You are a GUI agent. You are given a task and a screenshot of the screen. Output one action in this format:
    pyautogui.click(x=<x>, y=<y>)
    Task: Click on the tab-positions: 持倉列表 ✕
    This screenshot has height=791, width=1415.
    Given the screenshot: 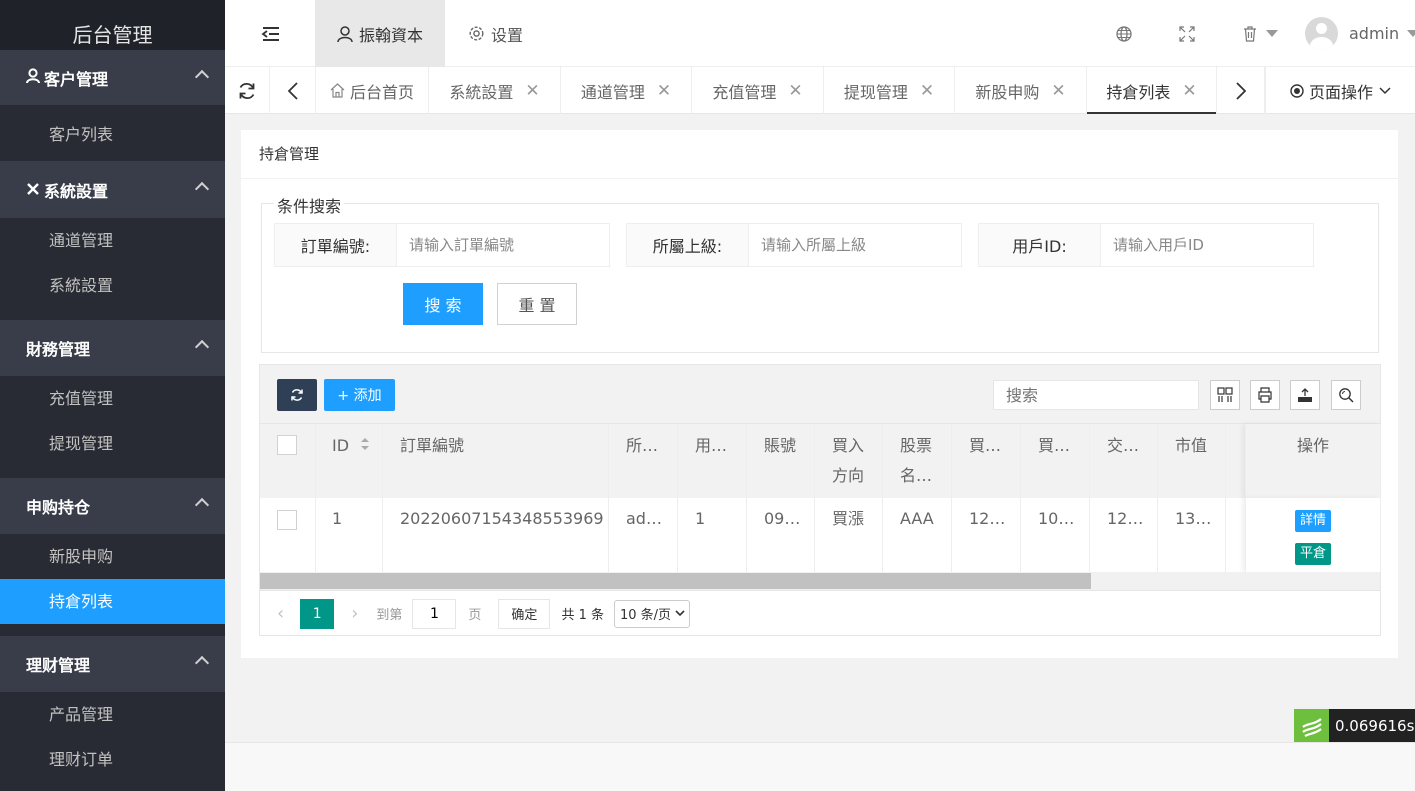 What is the action you would take?
    pyautogui.click(x=1152, y=90)
    